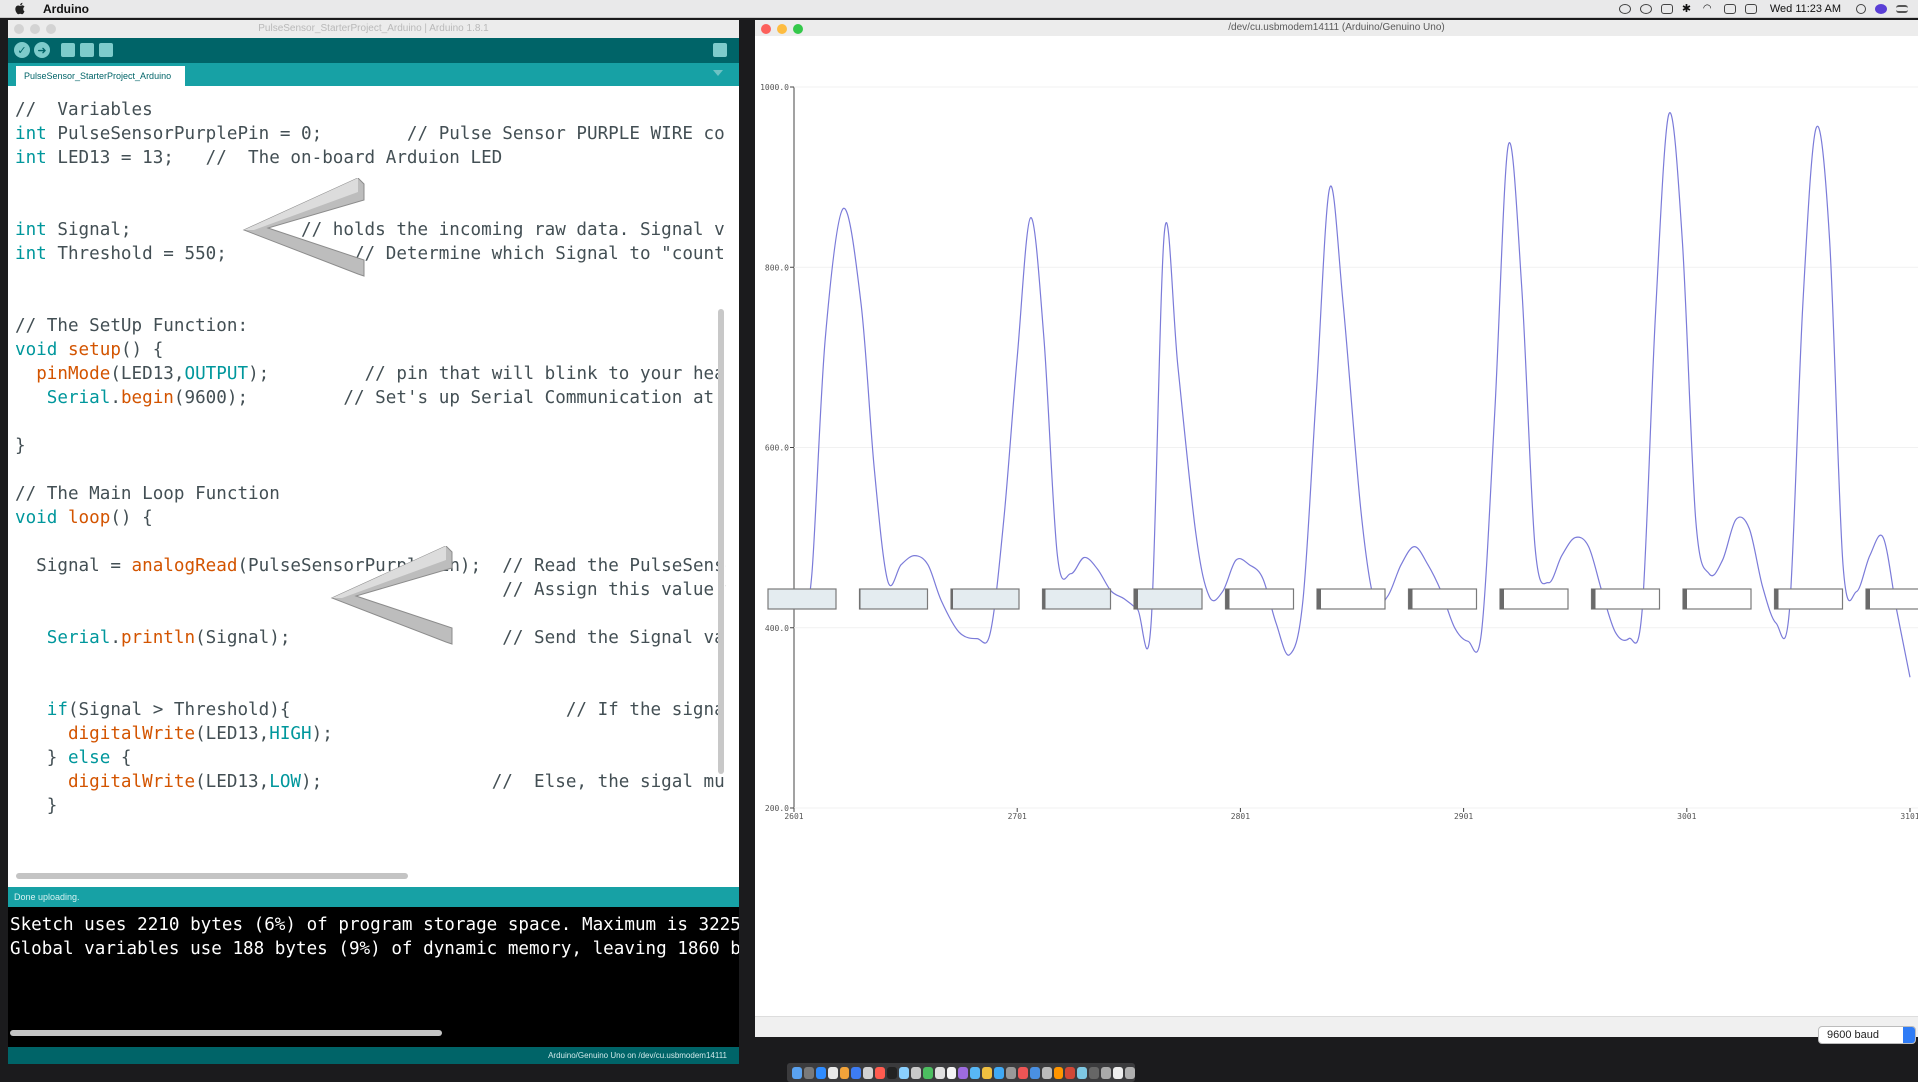  I want to click on tab-menu-icon, so click(718, 73).